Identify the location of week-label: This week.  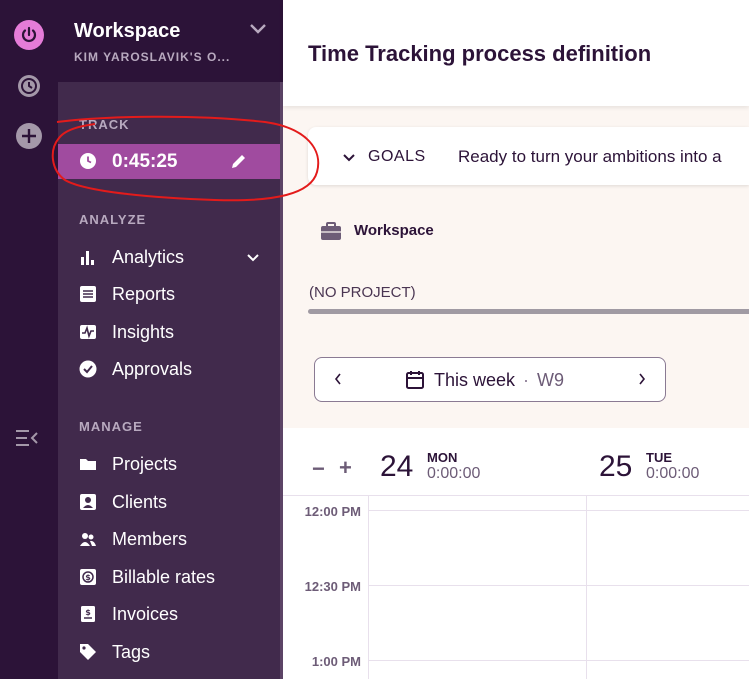
(474, 380).